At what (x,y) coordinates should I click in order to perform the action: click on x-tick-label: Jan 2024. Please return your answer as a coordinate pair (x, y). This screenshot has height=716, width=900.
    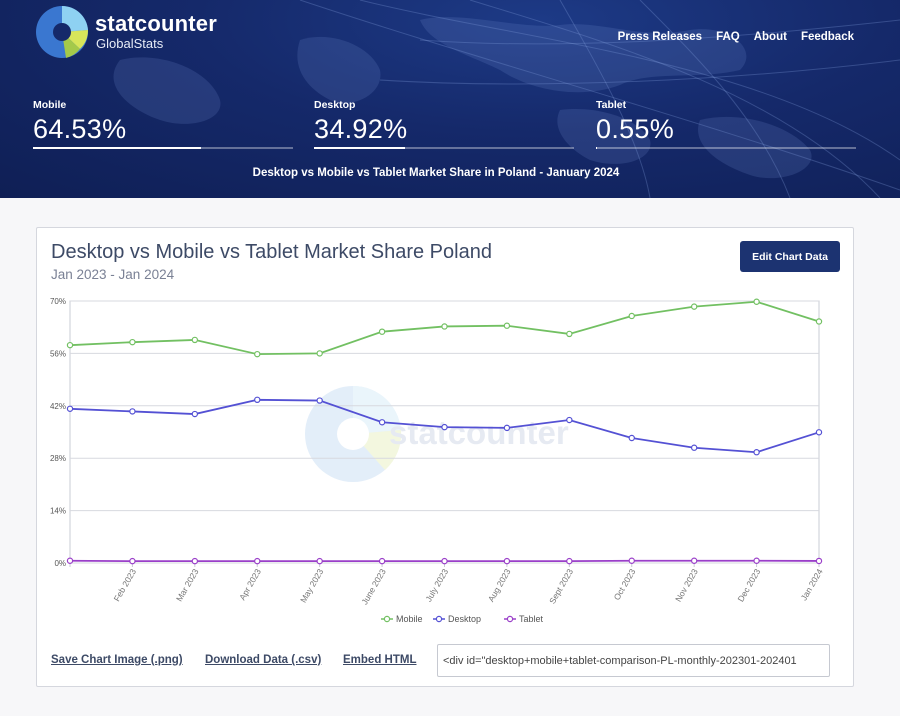
    Looking at the image, I should click on (812, 585).